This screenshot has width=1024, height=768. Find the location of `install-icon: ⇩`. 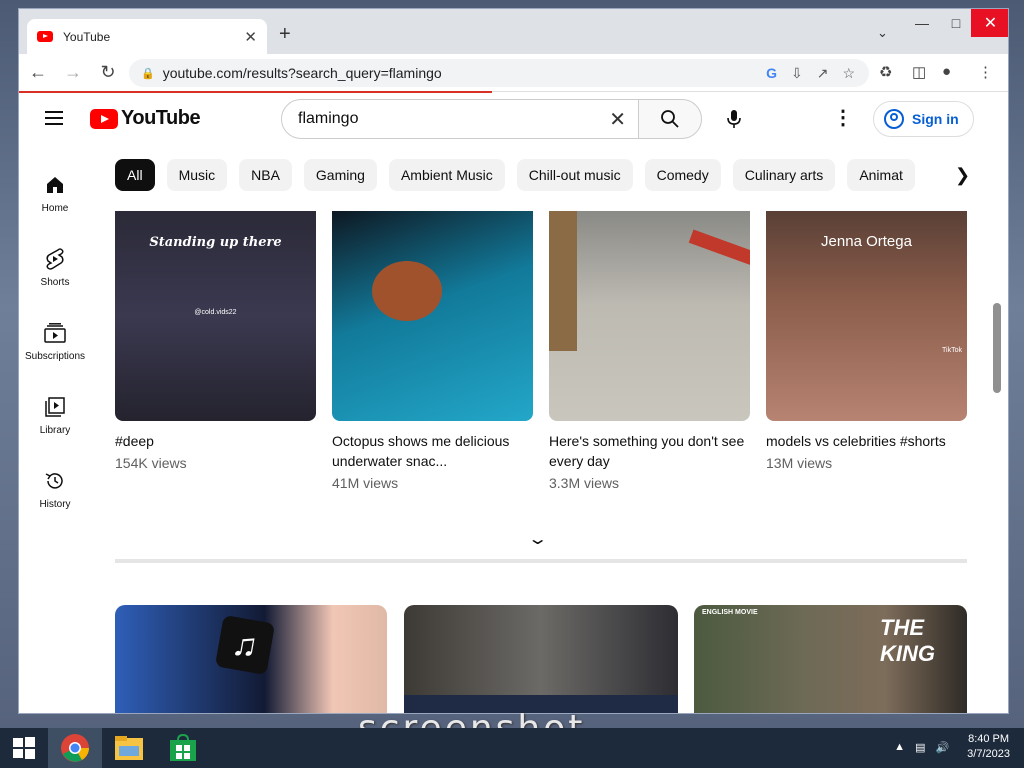

install-icon: ⇩ is located at coordinates (797, 73).